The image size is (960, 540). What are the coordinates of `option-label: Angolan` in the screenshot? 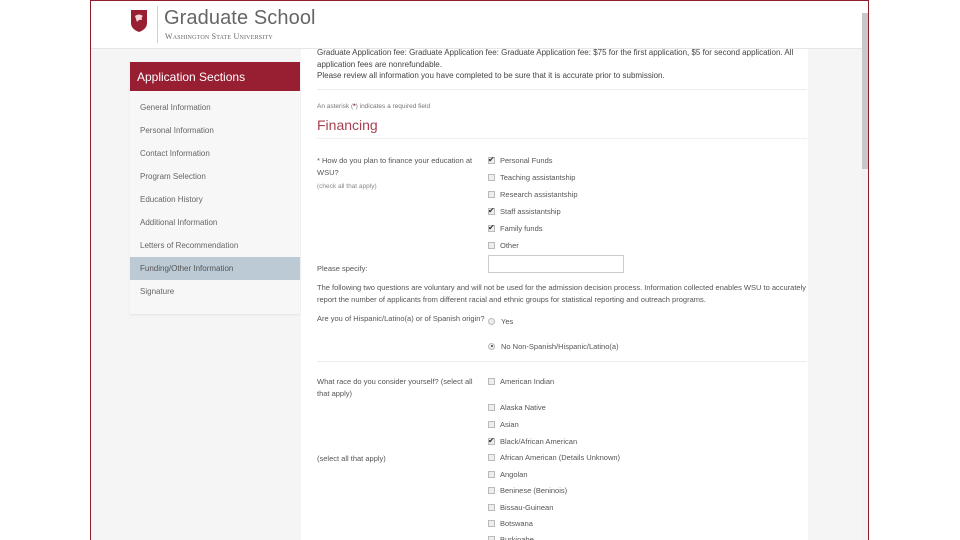 It's located at (514, 474).